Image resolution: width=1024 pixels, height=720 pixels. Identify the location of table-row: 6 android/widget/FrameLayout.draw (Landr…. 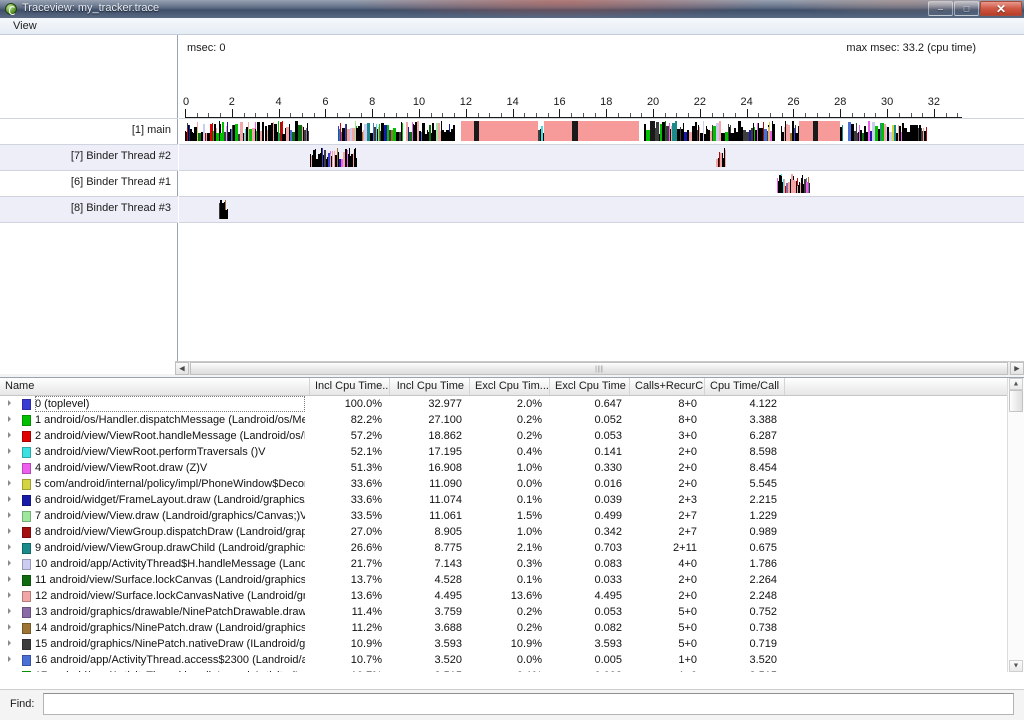
(503, 500).